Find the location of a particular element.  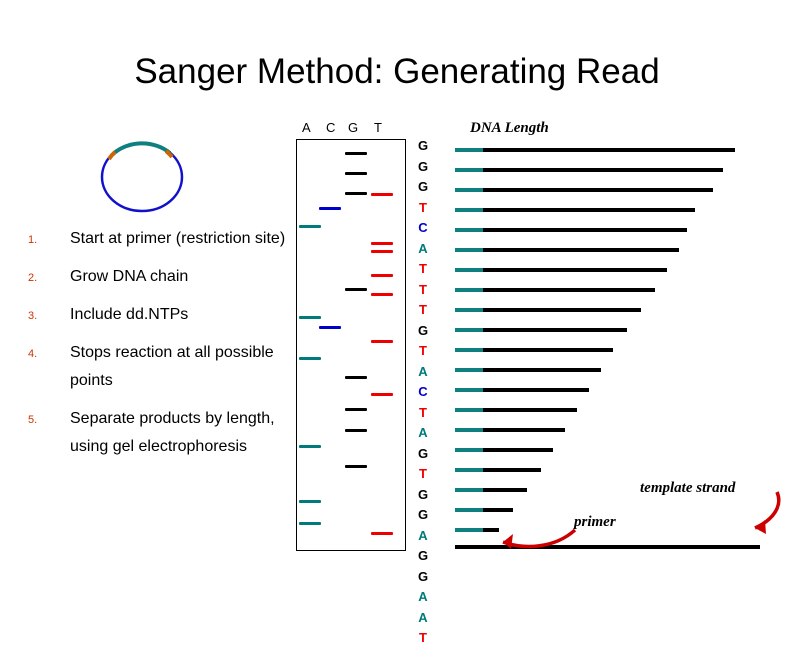

list-item-label: Grow DNA chain is located at coordinates (129, 276).